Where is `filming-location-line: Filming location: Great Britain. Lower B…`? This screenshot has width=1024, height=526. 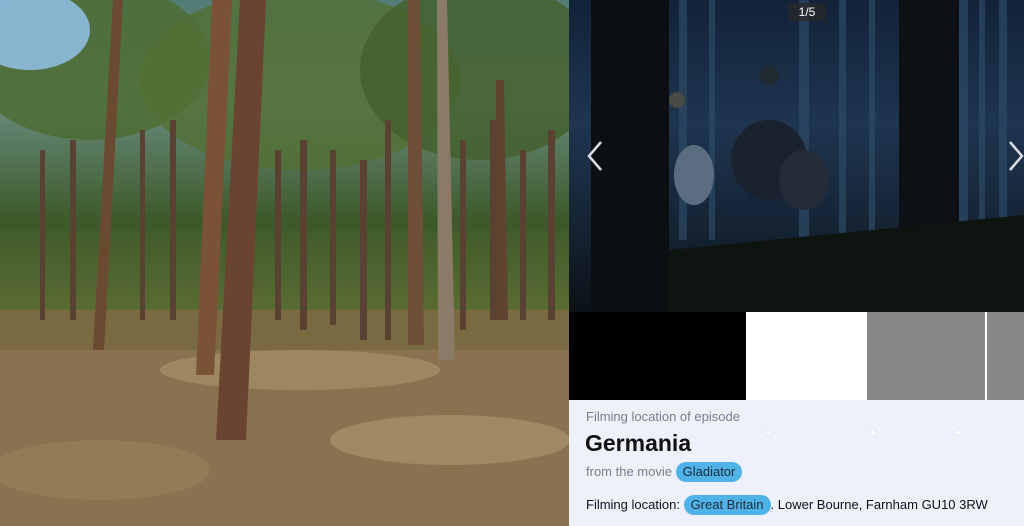
filming-location-line: Filming location: Great Britain. Lower B… is located at coordinates (787, 505).